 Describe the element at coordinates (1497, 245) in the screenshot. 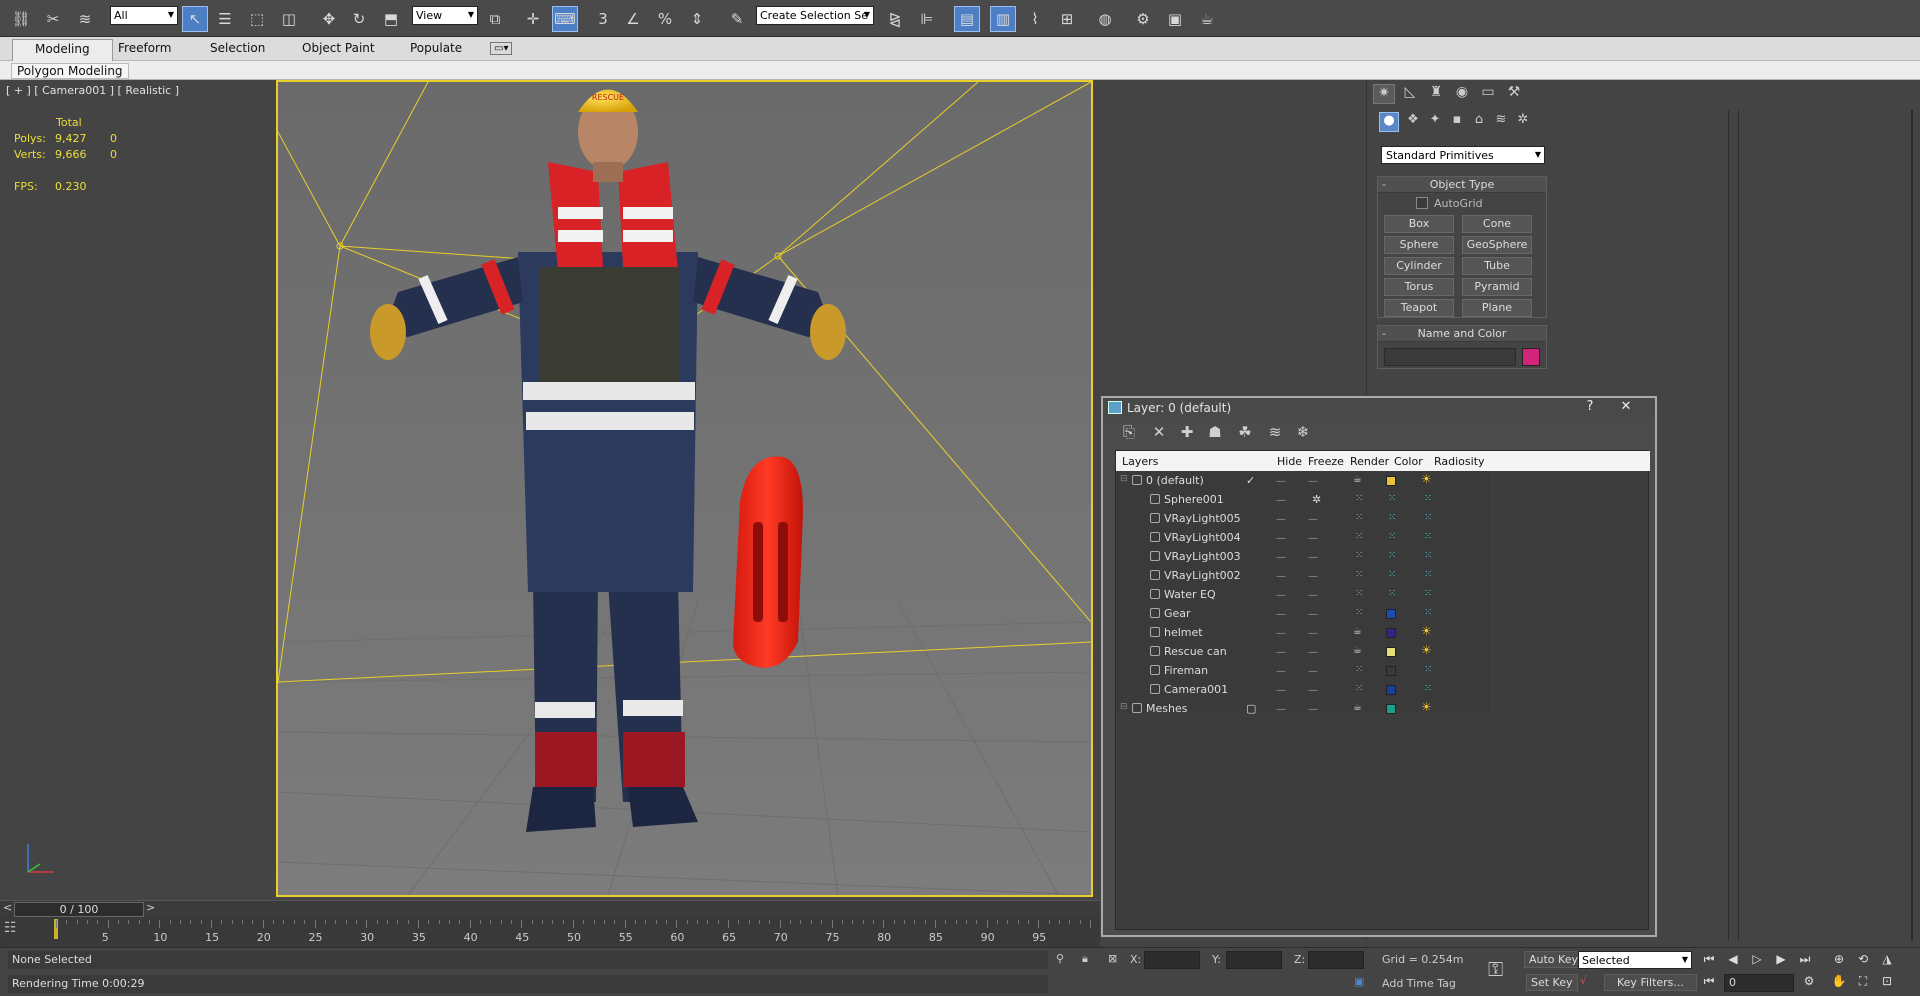

I see `geosphere-button: GeoSphere` at that location.